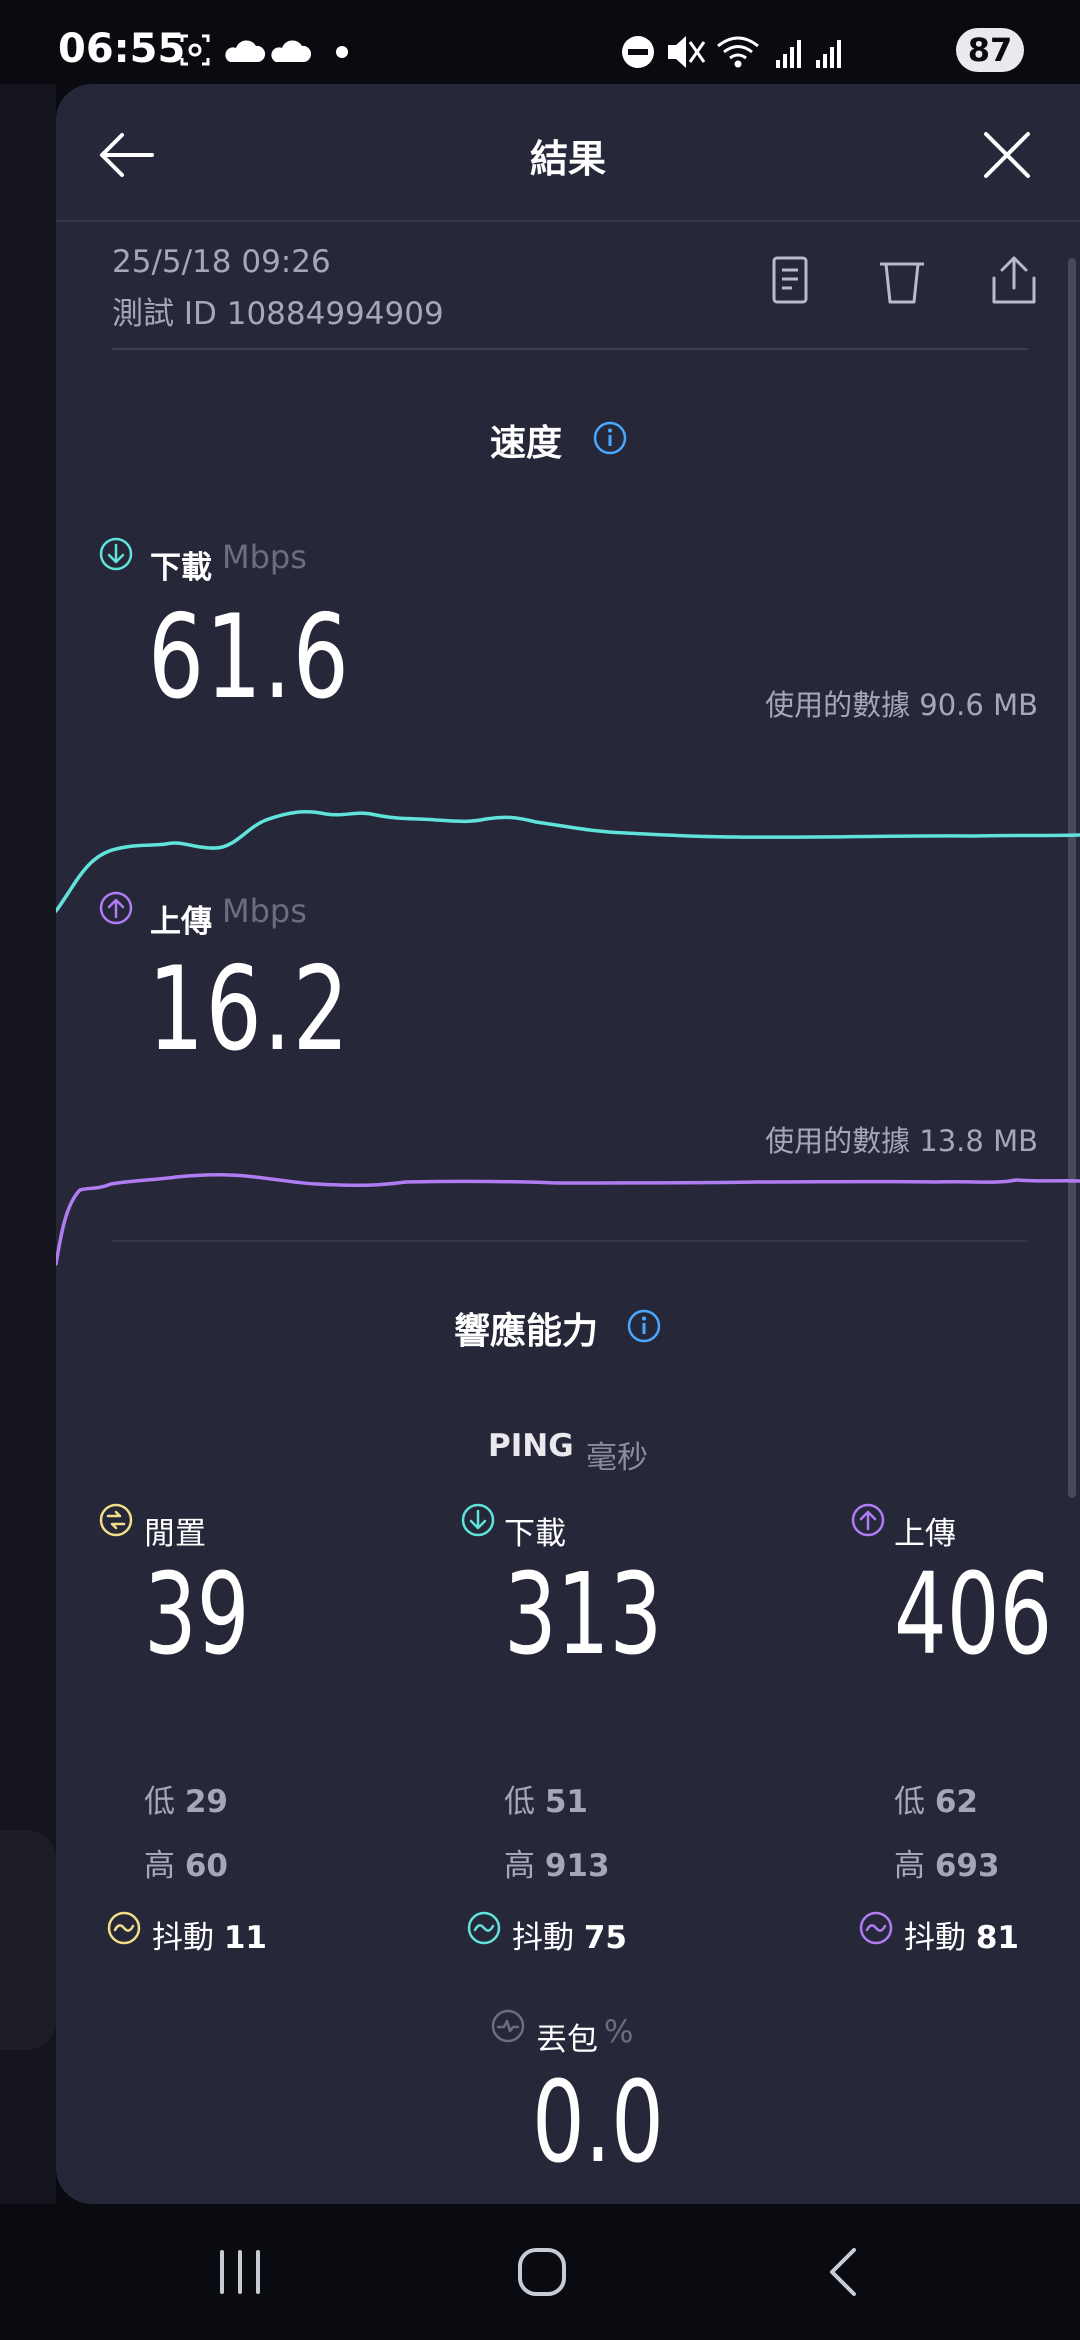 This screenshot has height=2340, width=1080. I want to click on details-button, so click(790, 280).